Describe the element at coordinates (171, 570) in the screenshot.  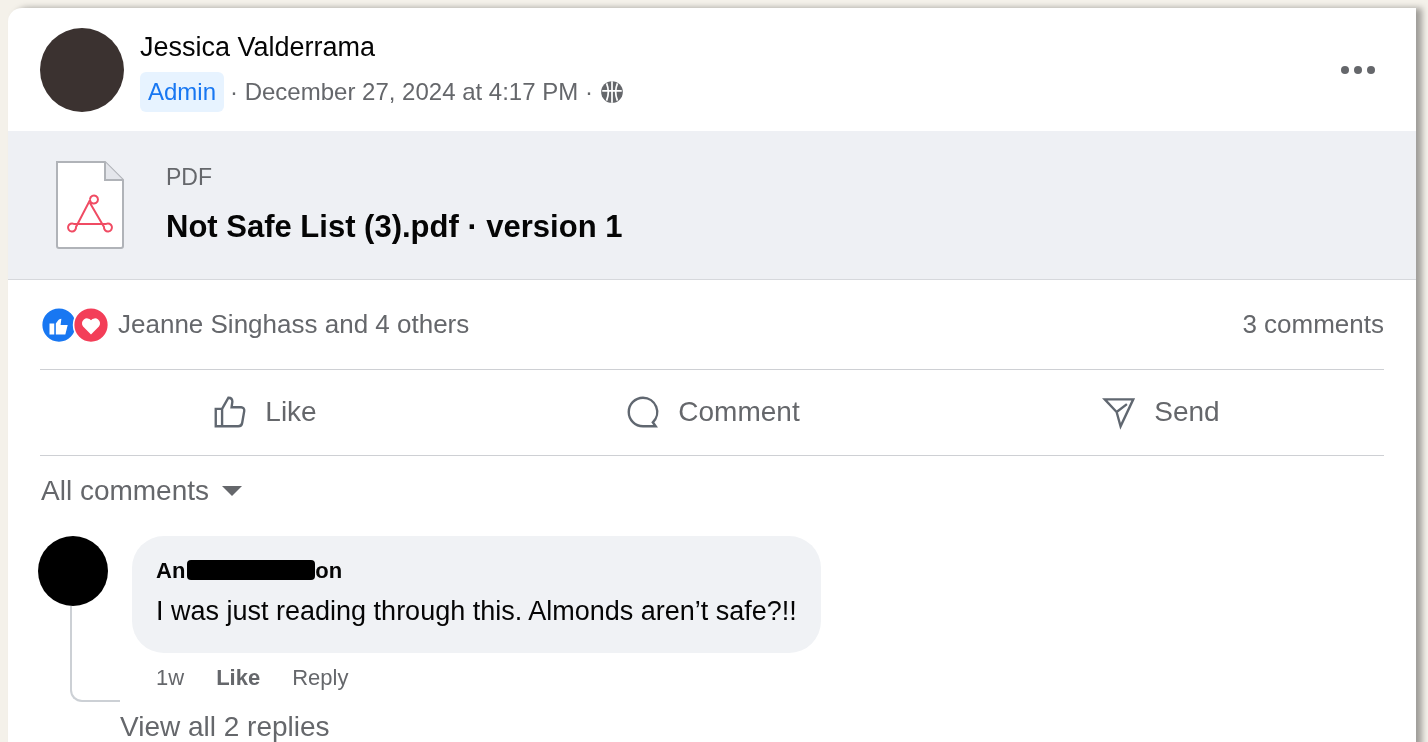
I see `commenter-name-start: An` at that location.